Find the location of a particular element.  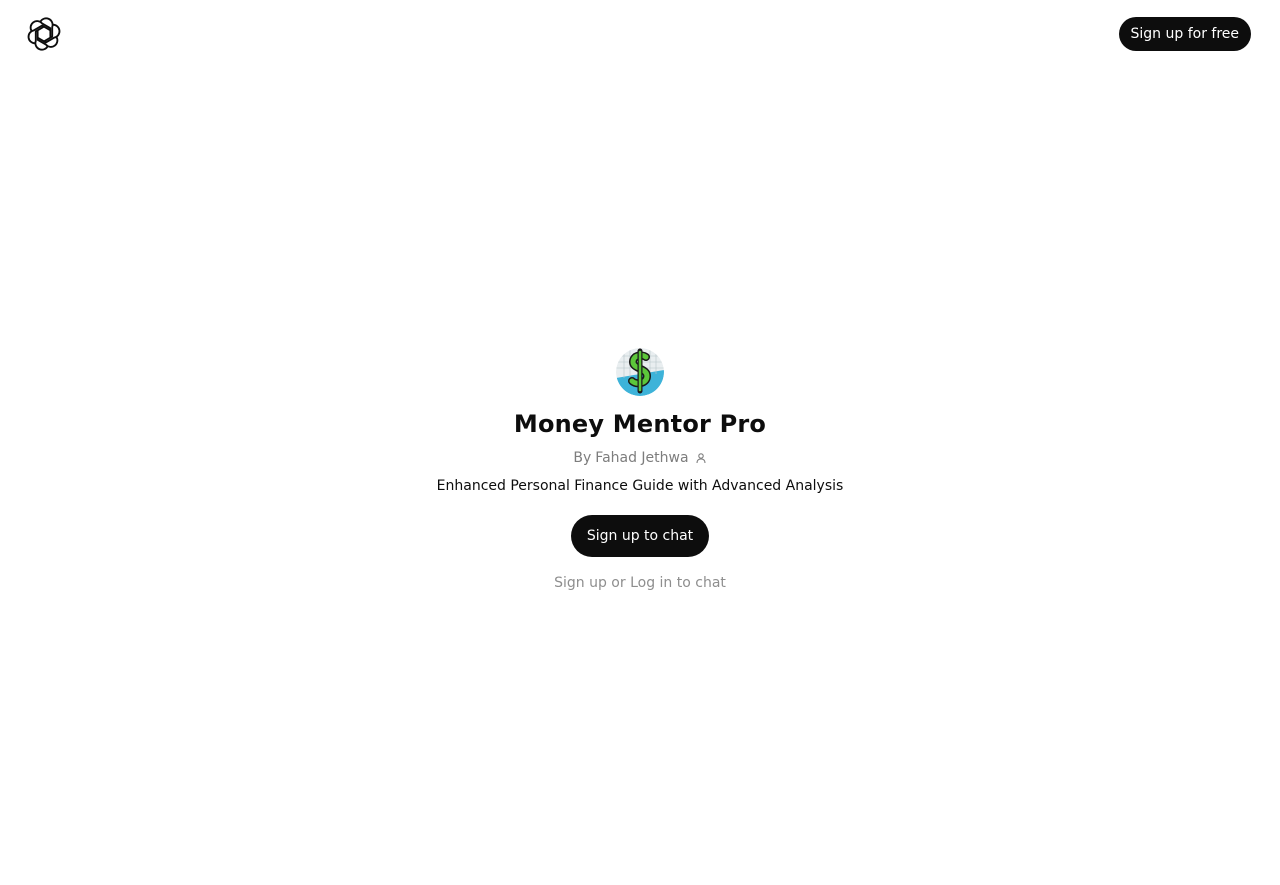

sign-up-link: Sign up is located at coordinates (580, 583).